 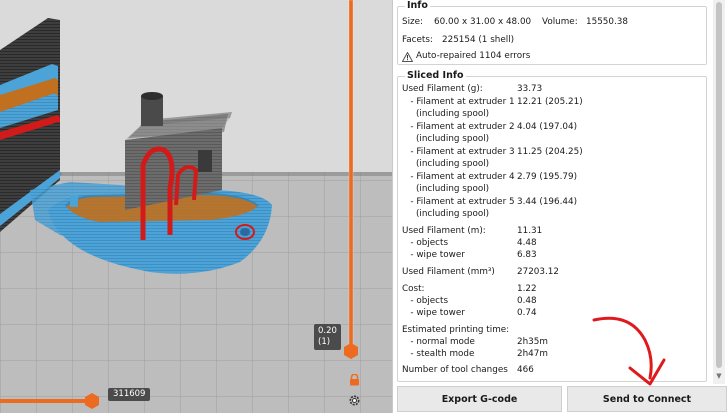 What do you see at coordinates (550, 152) in the screenshot?
I see `sliced-row-value: 11.25 (204.25)` at bounding box center [550, 152].